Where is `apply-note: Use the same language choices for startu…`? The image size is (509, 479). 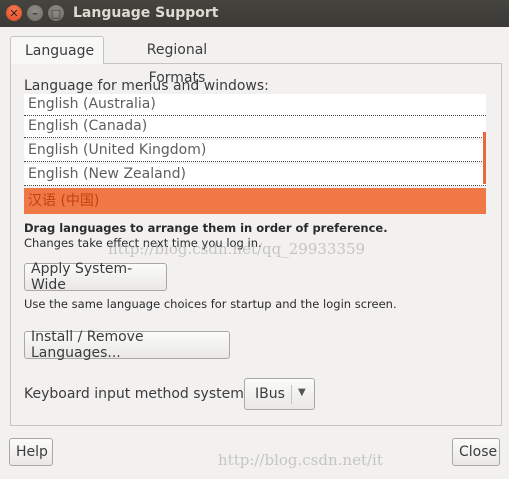
apply-note: Use the same language choices for startu… is located at coordinates (210, 304).